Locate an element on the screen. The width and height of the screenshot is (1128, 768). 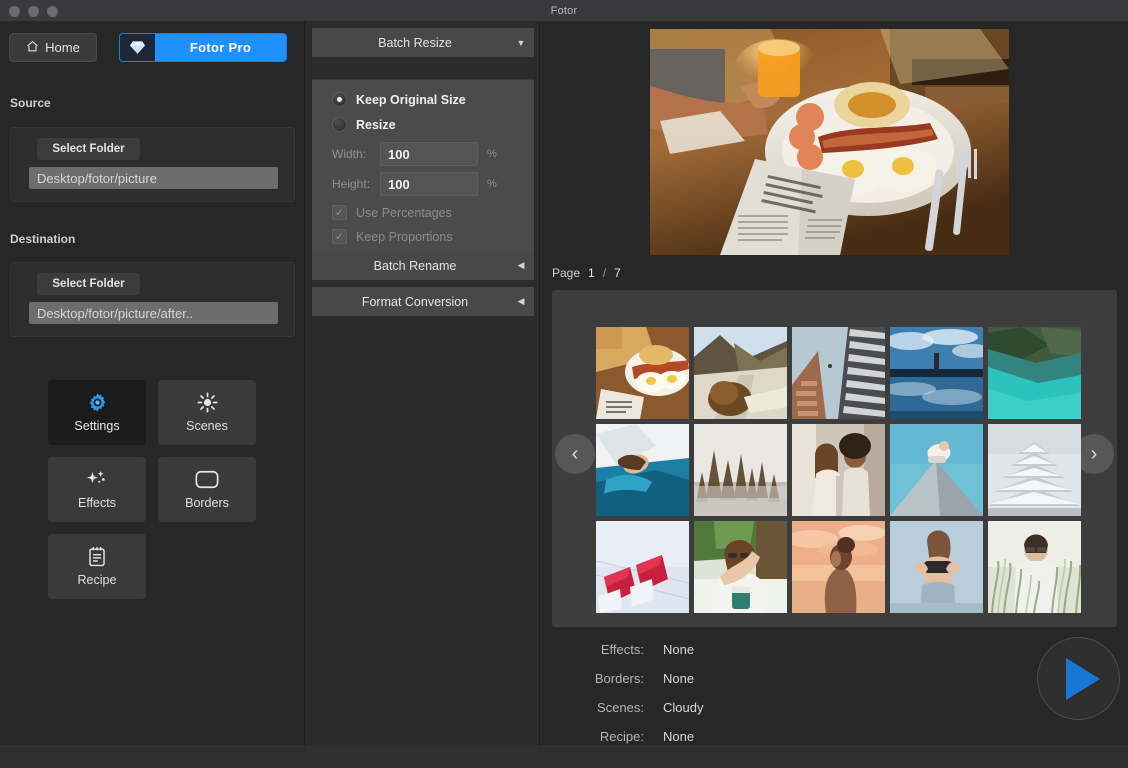
preview-image is located at coordinates (829, 142).